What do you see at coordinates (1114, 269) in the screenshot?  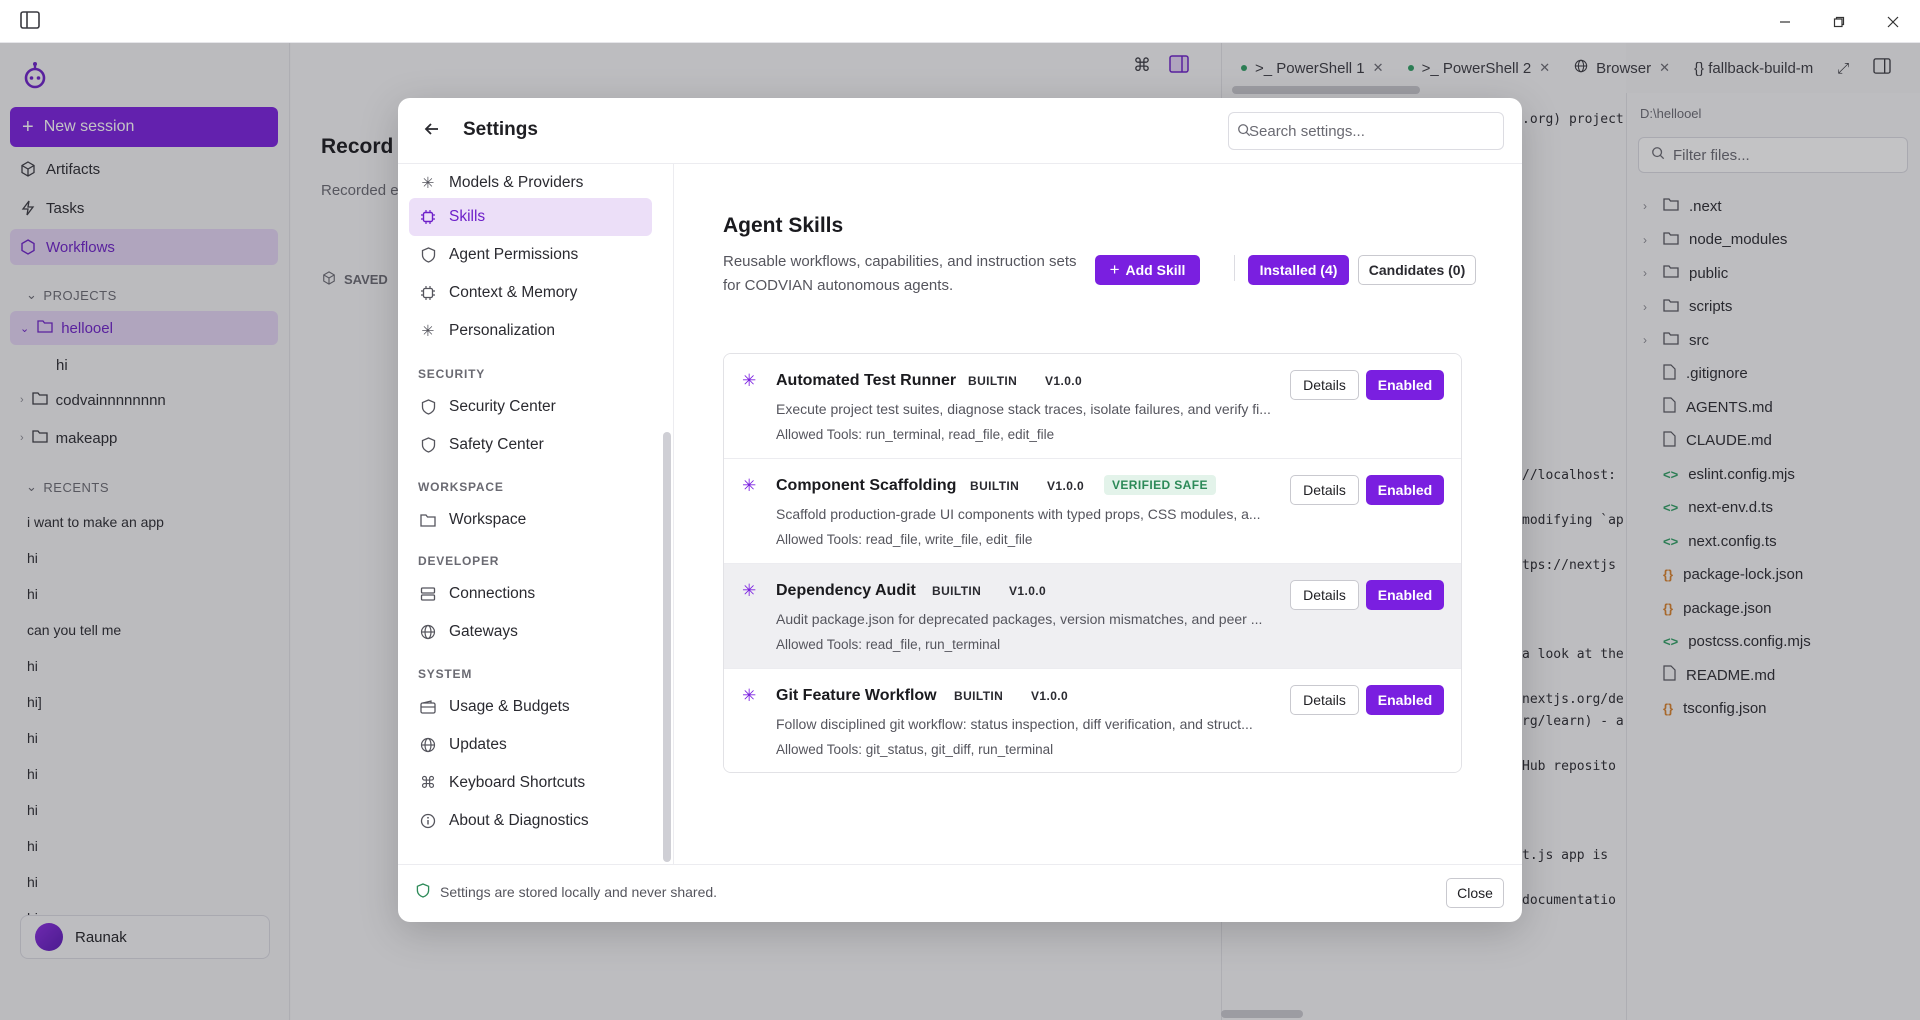 I see `plus-icon: +` at bounding box center [1114, 269].